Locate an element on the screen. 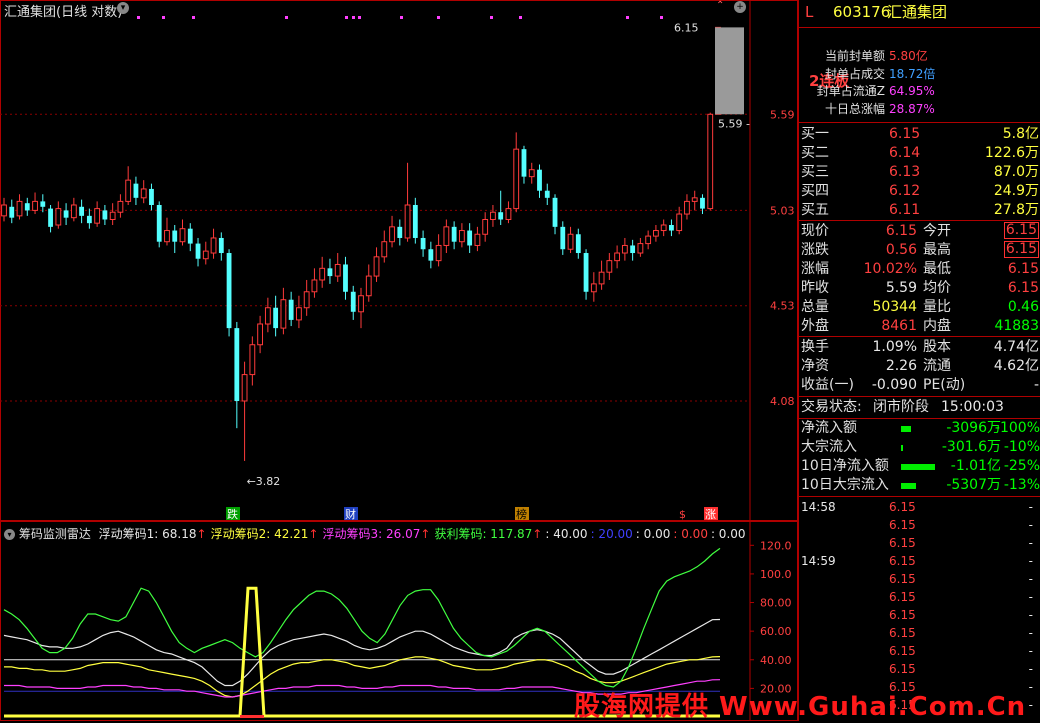 Image resolution: width=1040 pixels, height=723 pixels. fund-flow-row: 净流入额 -3096万 -100% is located at coordinates (919, 428).